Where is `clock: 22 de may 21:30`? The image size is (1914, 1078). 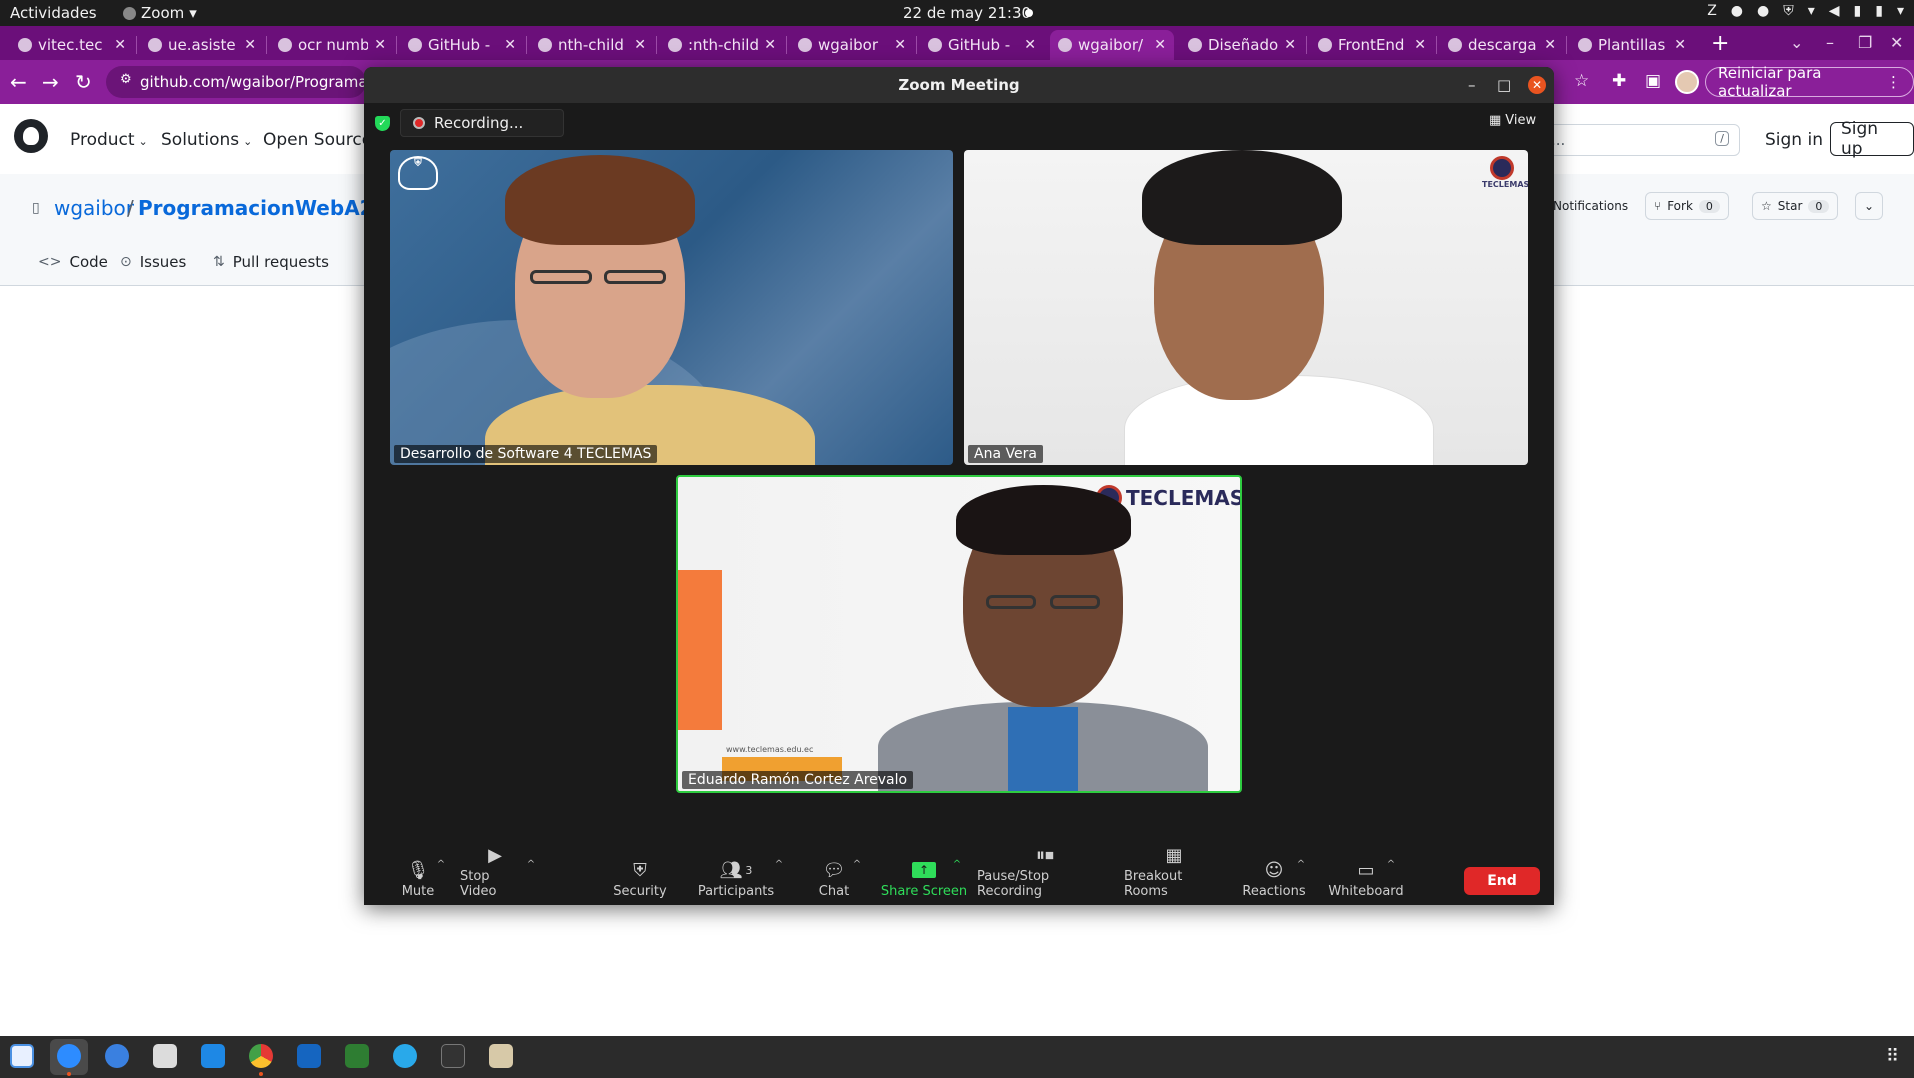
clock: 22 de may 21:30 is located at coordinates (967, 13).